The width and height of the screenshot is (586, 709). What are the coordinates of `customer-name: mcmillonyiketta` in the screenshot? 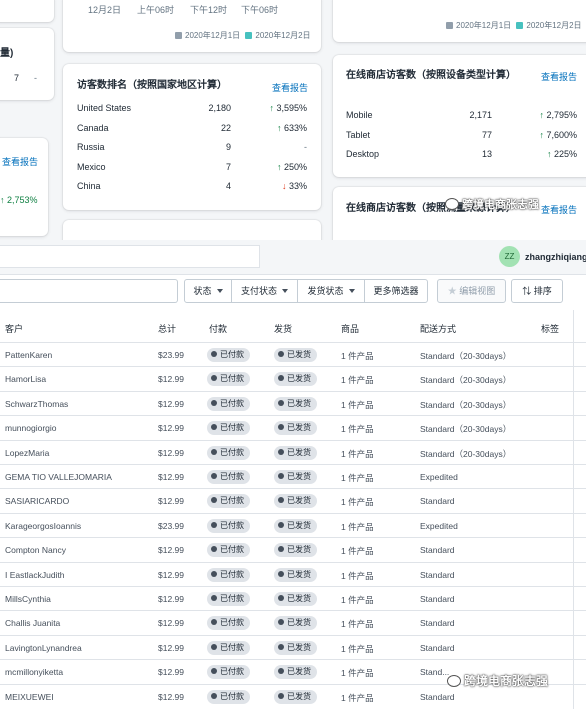 It's located at (34, 672).